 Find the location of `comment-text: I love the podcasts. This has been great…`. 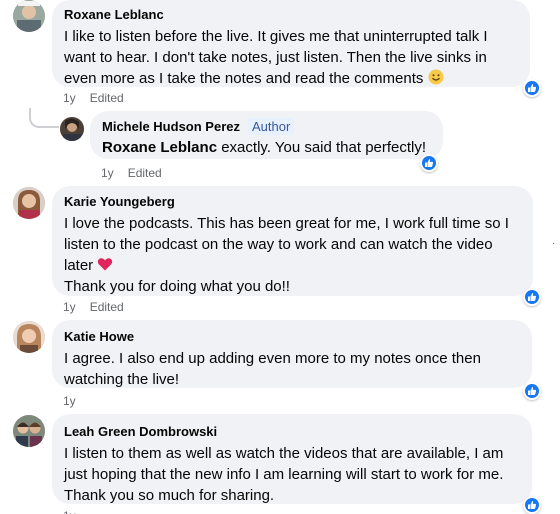

comment-text: I love the podcasts. This has been great… is located at coordinates (292, 255).